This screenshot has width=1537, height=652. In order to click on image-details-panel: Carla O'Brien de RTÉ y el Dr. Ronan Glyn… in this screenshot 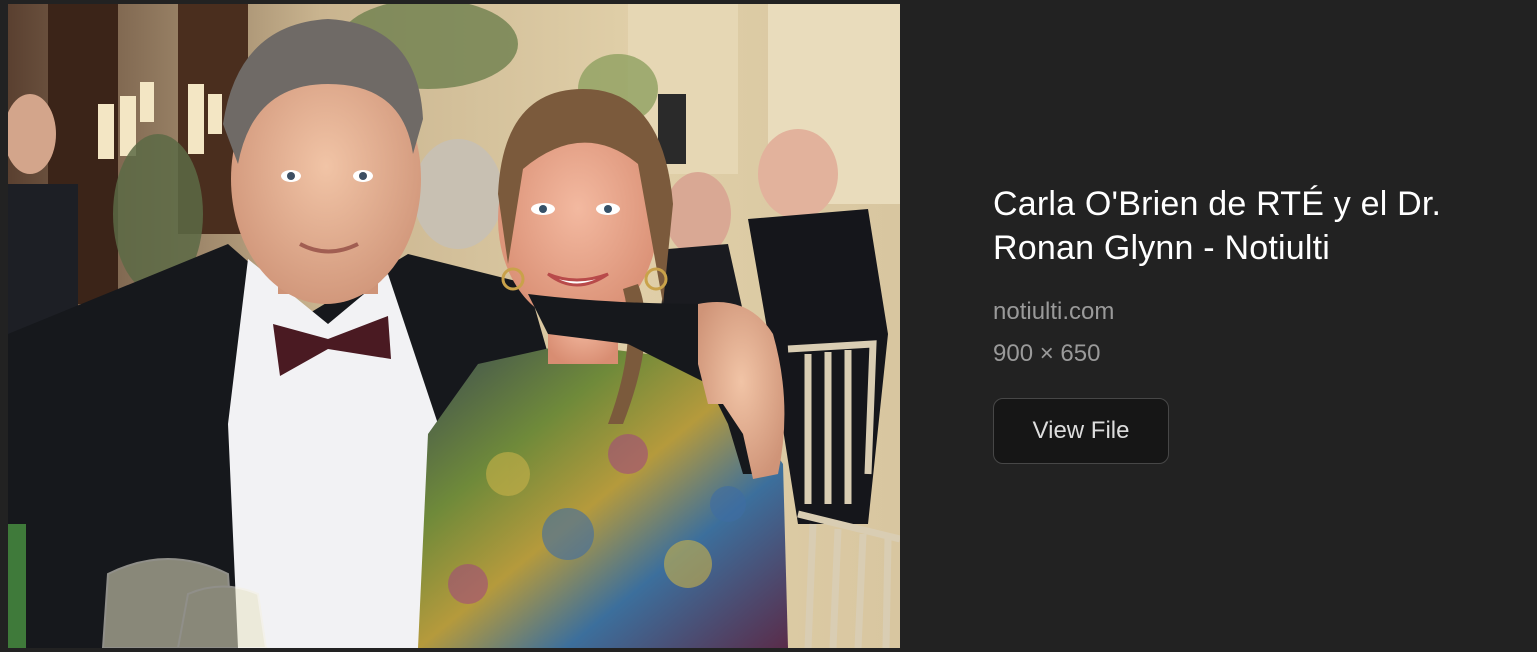, I will do `click(1243, 323)`.